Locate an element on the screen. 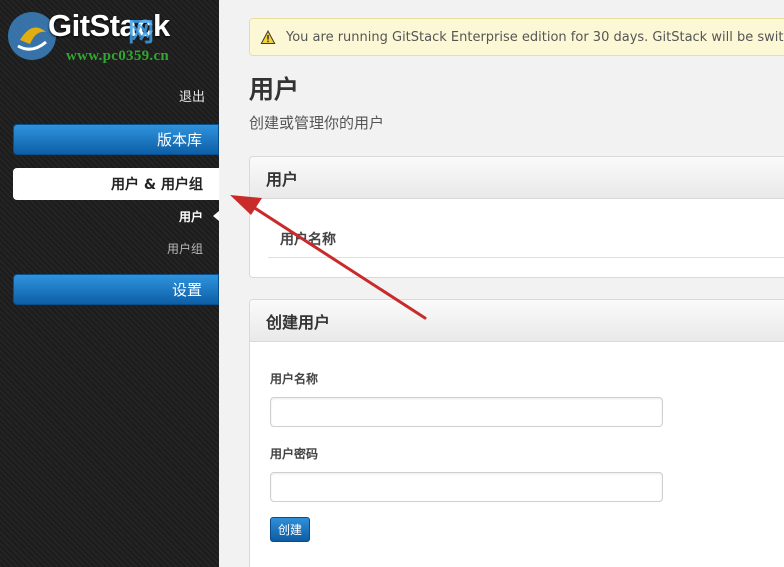 Image resolution: width=784 pixels, height=567 pixels. logout-link: 退出 is located at coordinates (192, 95).